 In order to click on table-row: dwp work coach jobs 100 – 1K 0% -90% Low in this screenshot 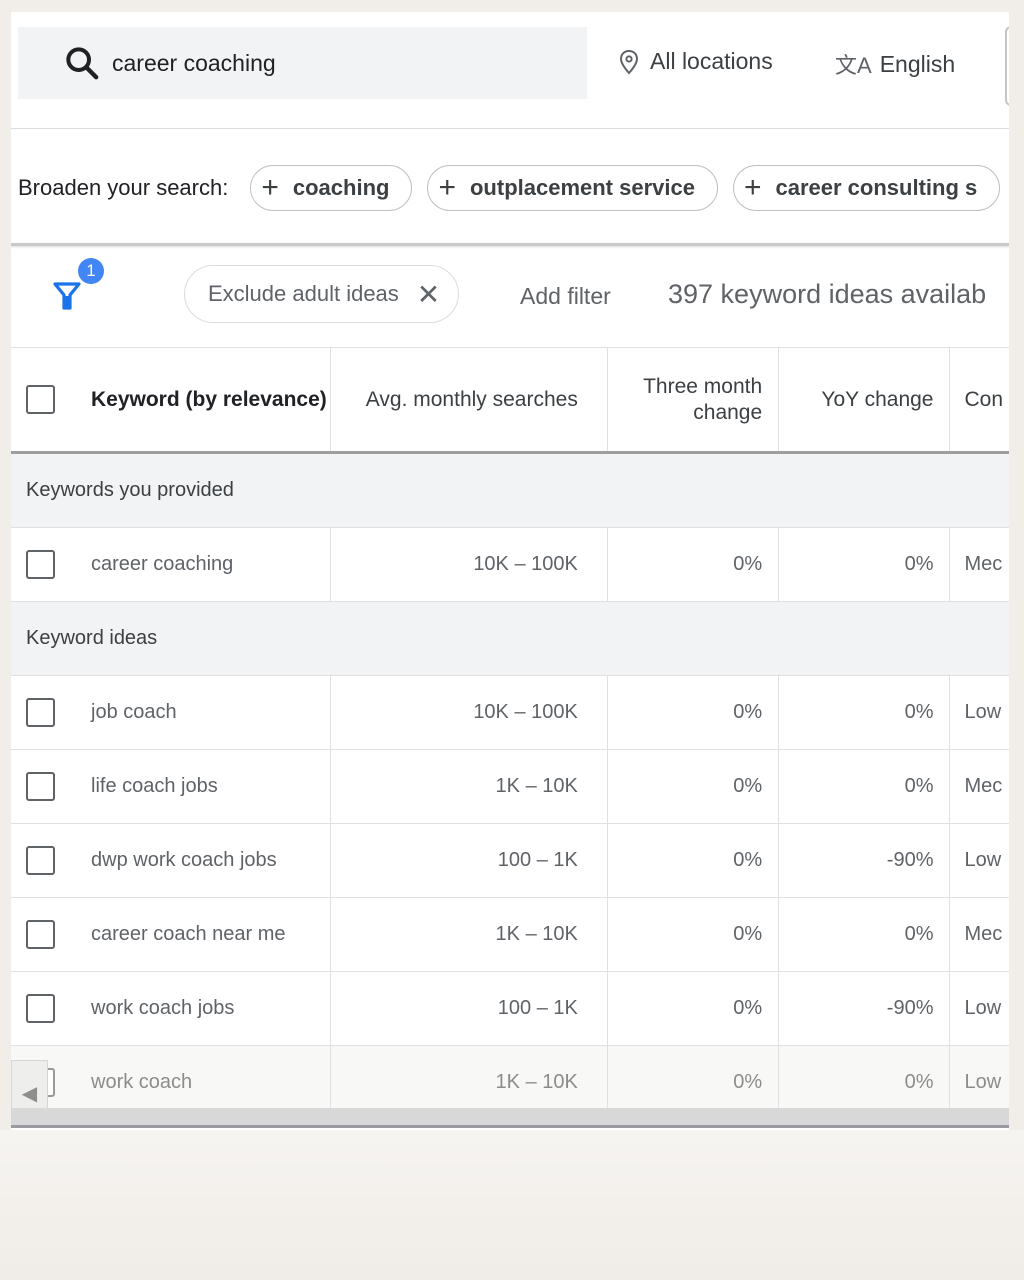, I will do `click(510, 861)`.